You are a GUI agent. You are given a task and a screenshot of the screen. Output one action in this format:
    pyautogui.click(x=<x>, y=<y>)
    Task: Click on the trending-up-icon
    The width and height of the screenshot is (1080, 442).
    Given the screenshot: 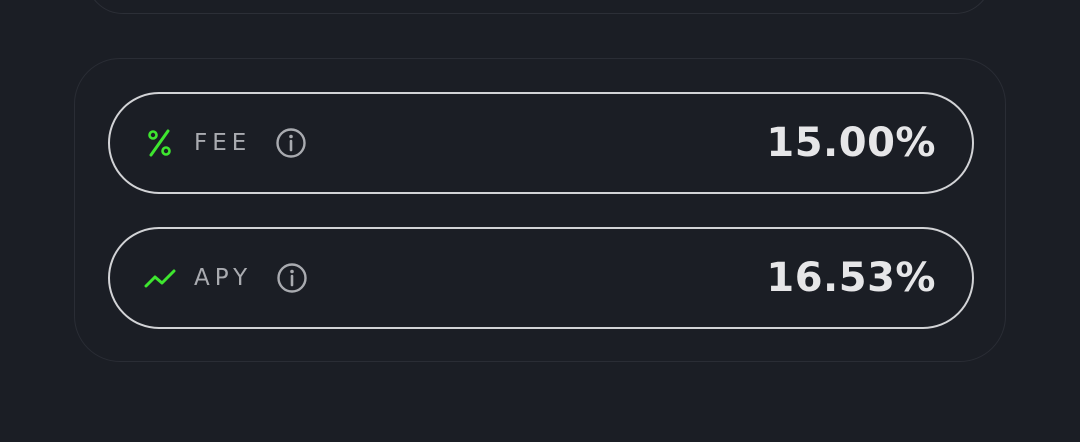 What is the action you would take?
    pyautogui.click(x=160, y=278)
    